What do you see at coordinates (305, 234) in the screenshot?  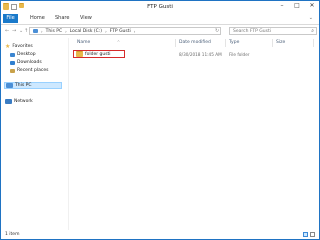 I see `details-view-icon` at bounding box center [305, 234].